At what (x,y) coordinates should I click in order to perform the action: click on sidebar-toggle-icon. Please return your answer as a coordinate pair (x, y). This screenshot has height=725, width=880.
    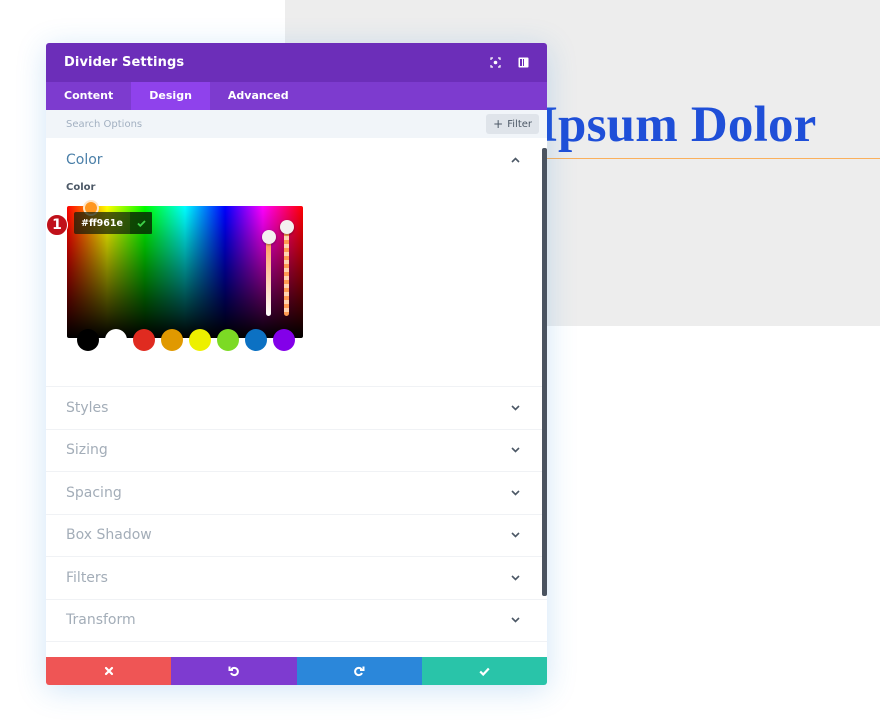
    Looking at the image, I should click on (523, 63).